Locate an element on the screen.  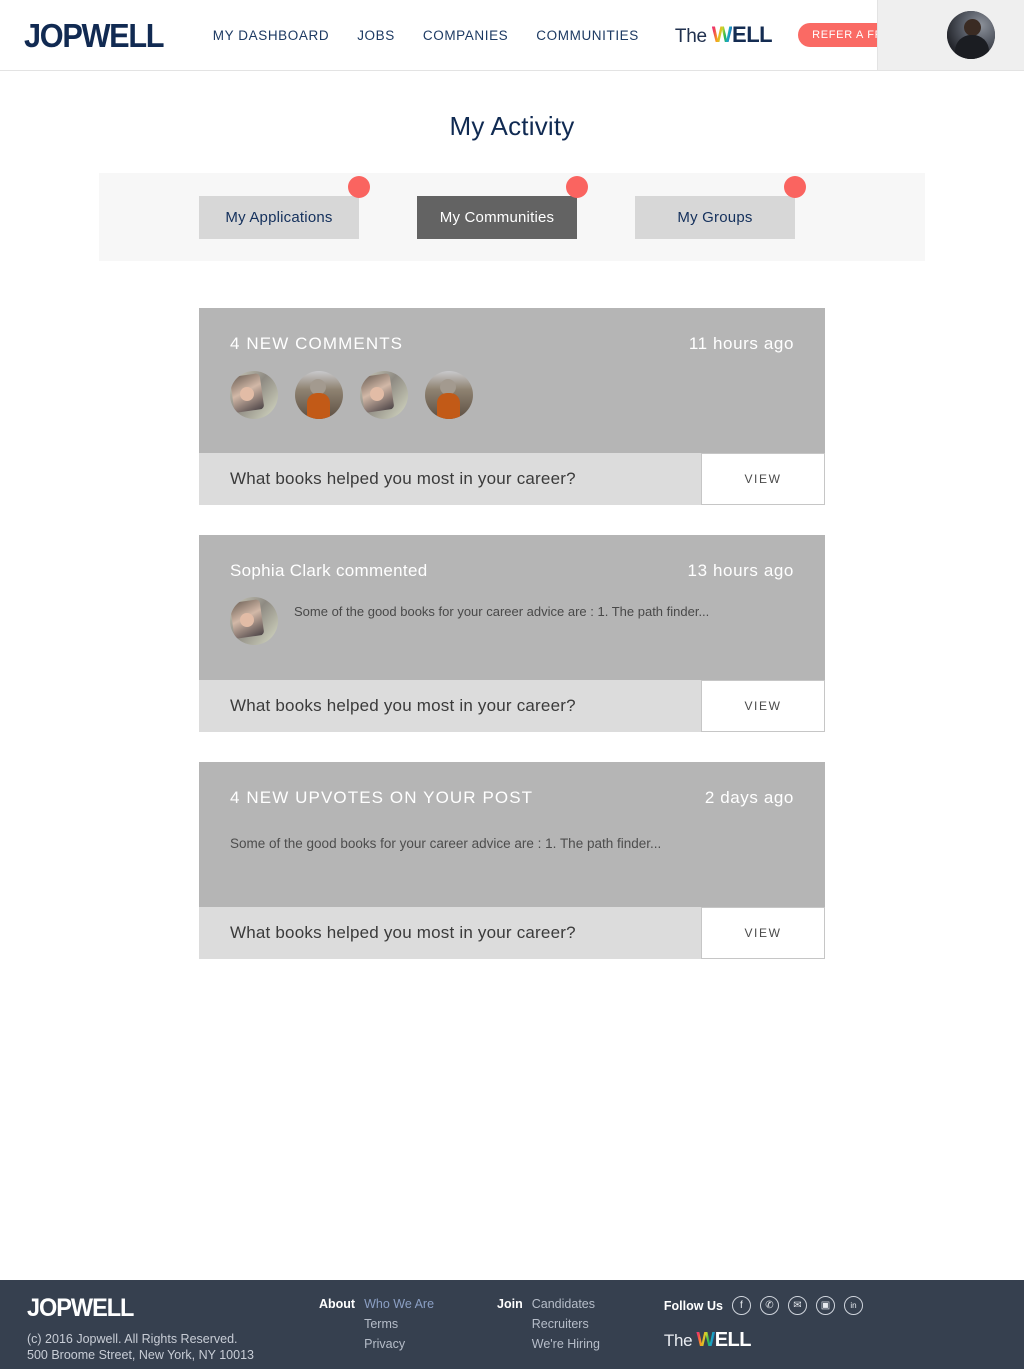
nav-item-my-dashboard: MY DASHBOARD is located at coordinates (271, 35).